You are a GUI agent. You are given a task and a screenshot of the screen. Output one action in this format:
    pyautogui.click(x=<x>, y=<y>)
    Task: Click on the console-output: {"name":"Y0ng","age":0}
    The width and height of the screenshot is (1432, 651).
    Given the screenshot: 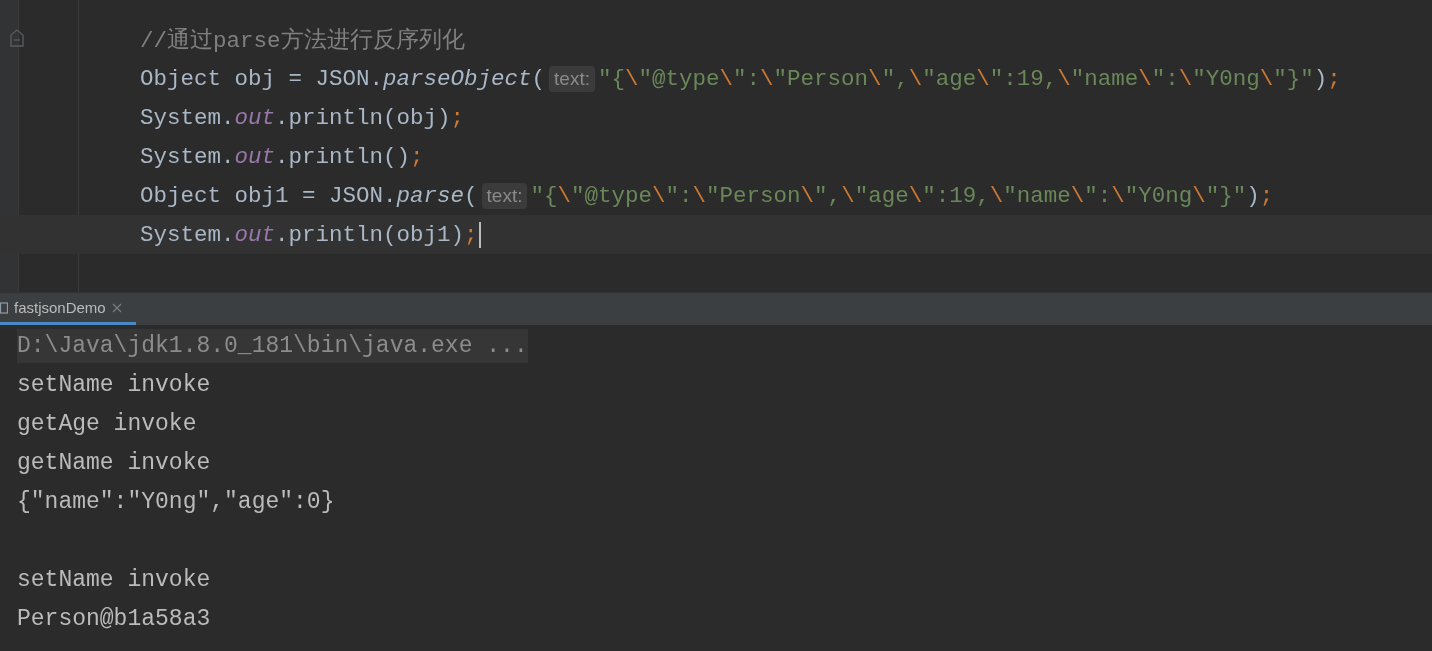 What is the action you would take?
    pyautogui.click(x=176, y=501)
    